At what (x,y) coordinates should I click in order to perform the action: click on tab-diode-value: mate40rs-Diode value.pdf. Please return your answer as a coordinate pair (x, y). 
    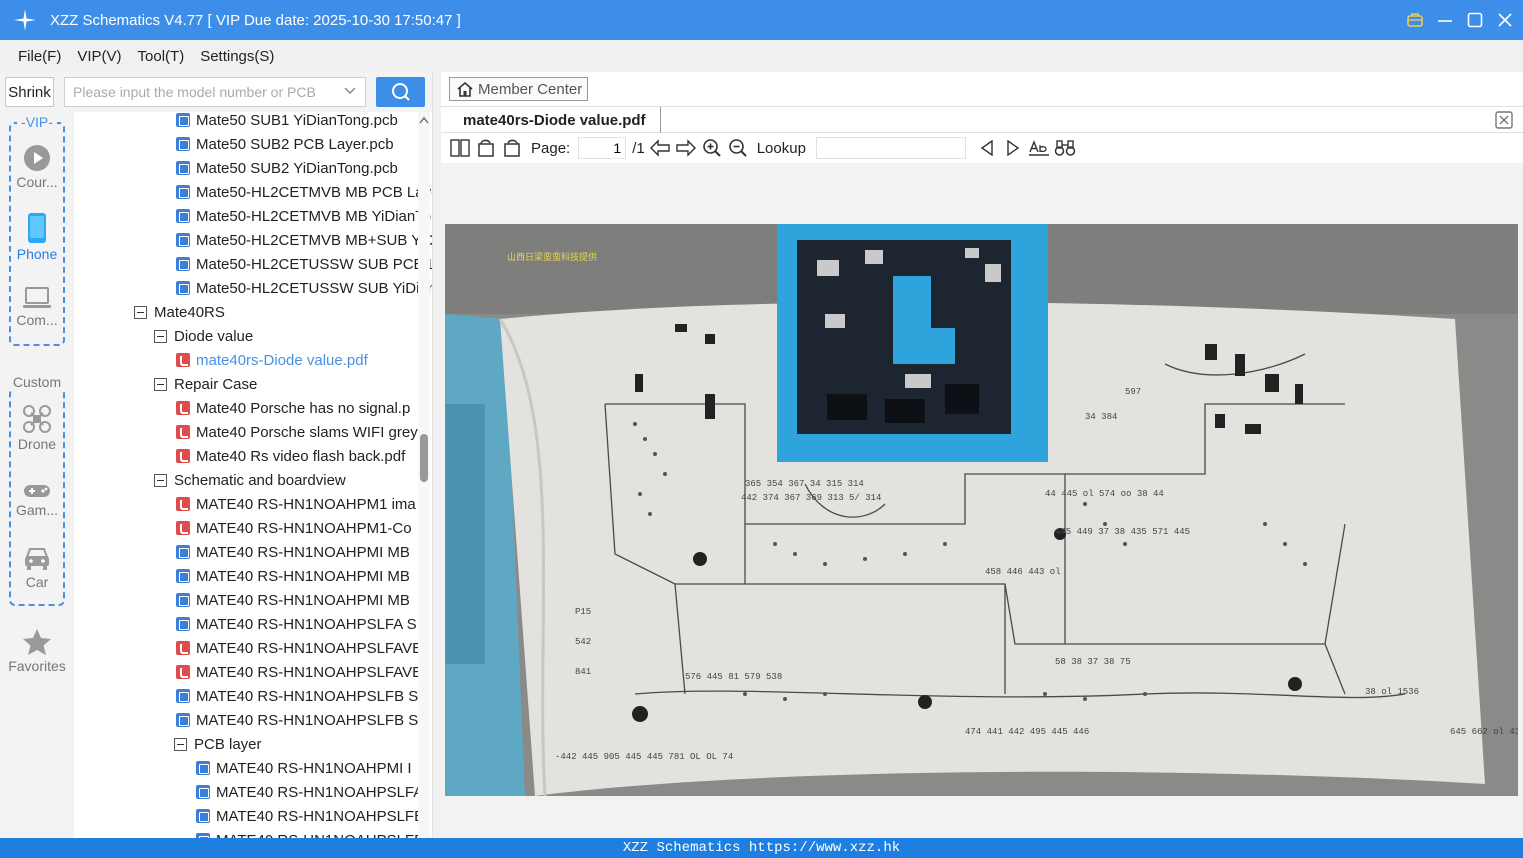
    Looking at the image, I should click on (555, 120).